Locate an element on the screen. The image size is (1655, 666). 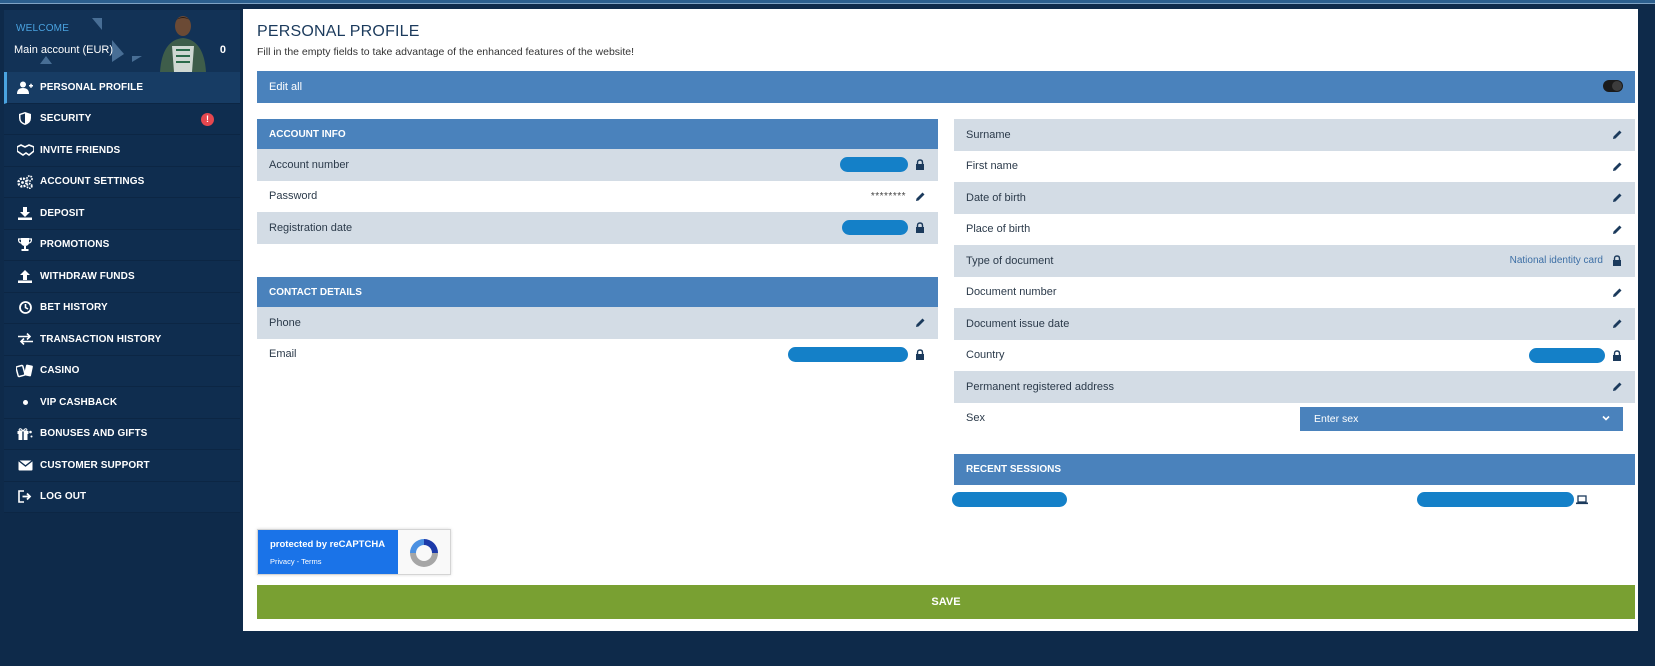
country-row: Country is located at coordinates (1294, 356).